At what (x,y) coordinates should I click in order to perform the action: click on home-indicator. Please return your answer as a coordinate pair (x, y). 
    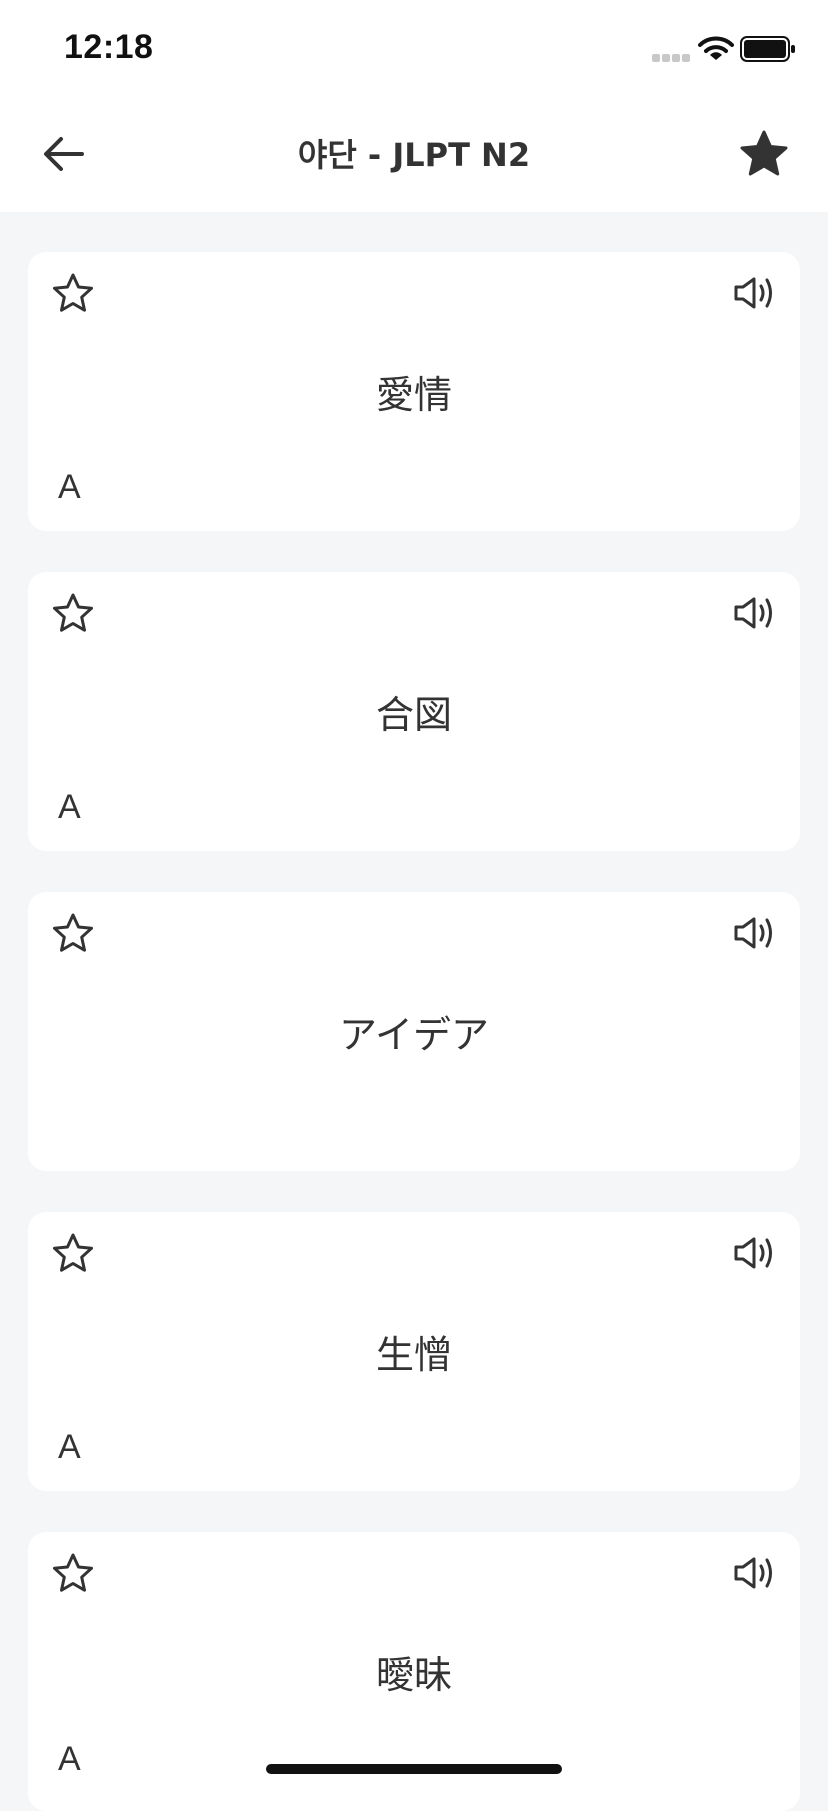
    Looking at the image, I should click on (414, 1769).